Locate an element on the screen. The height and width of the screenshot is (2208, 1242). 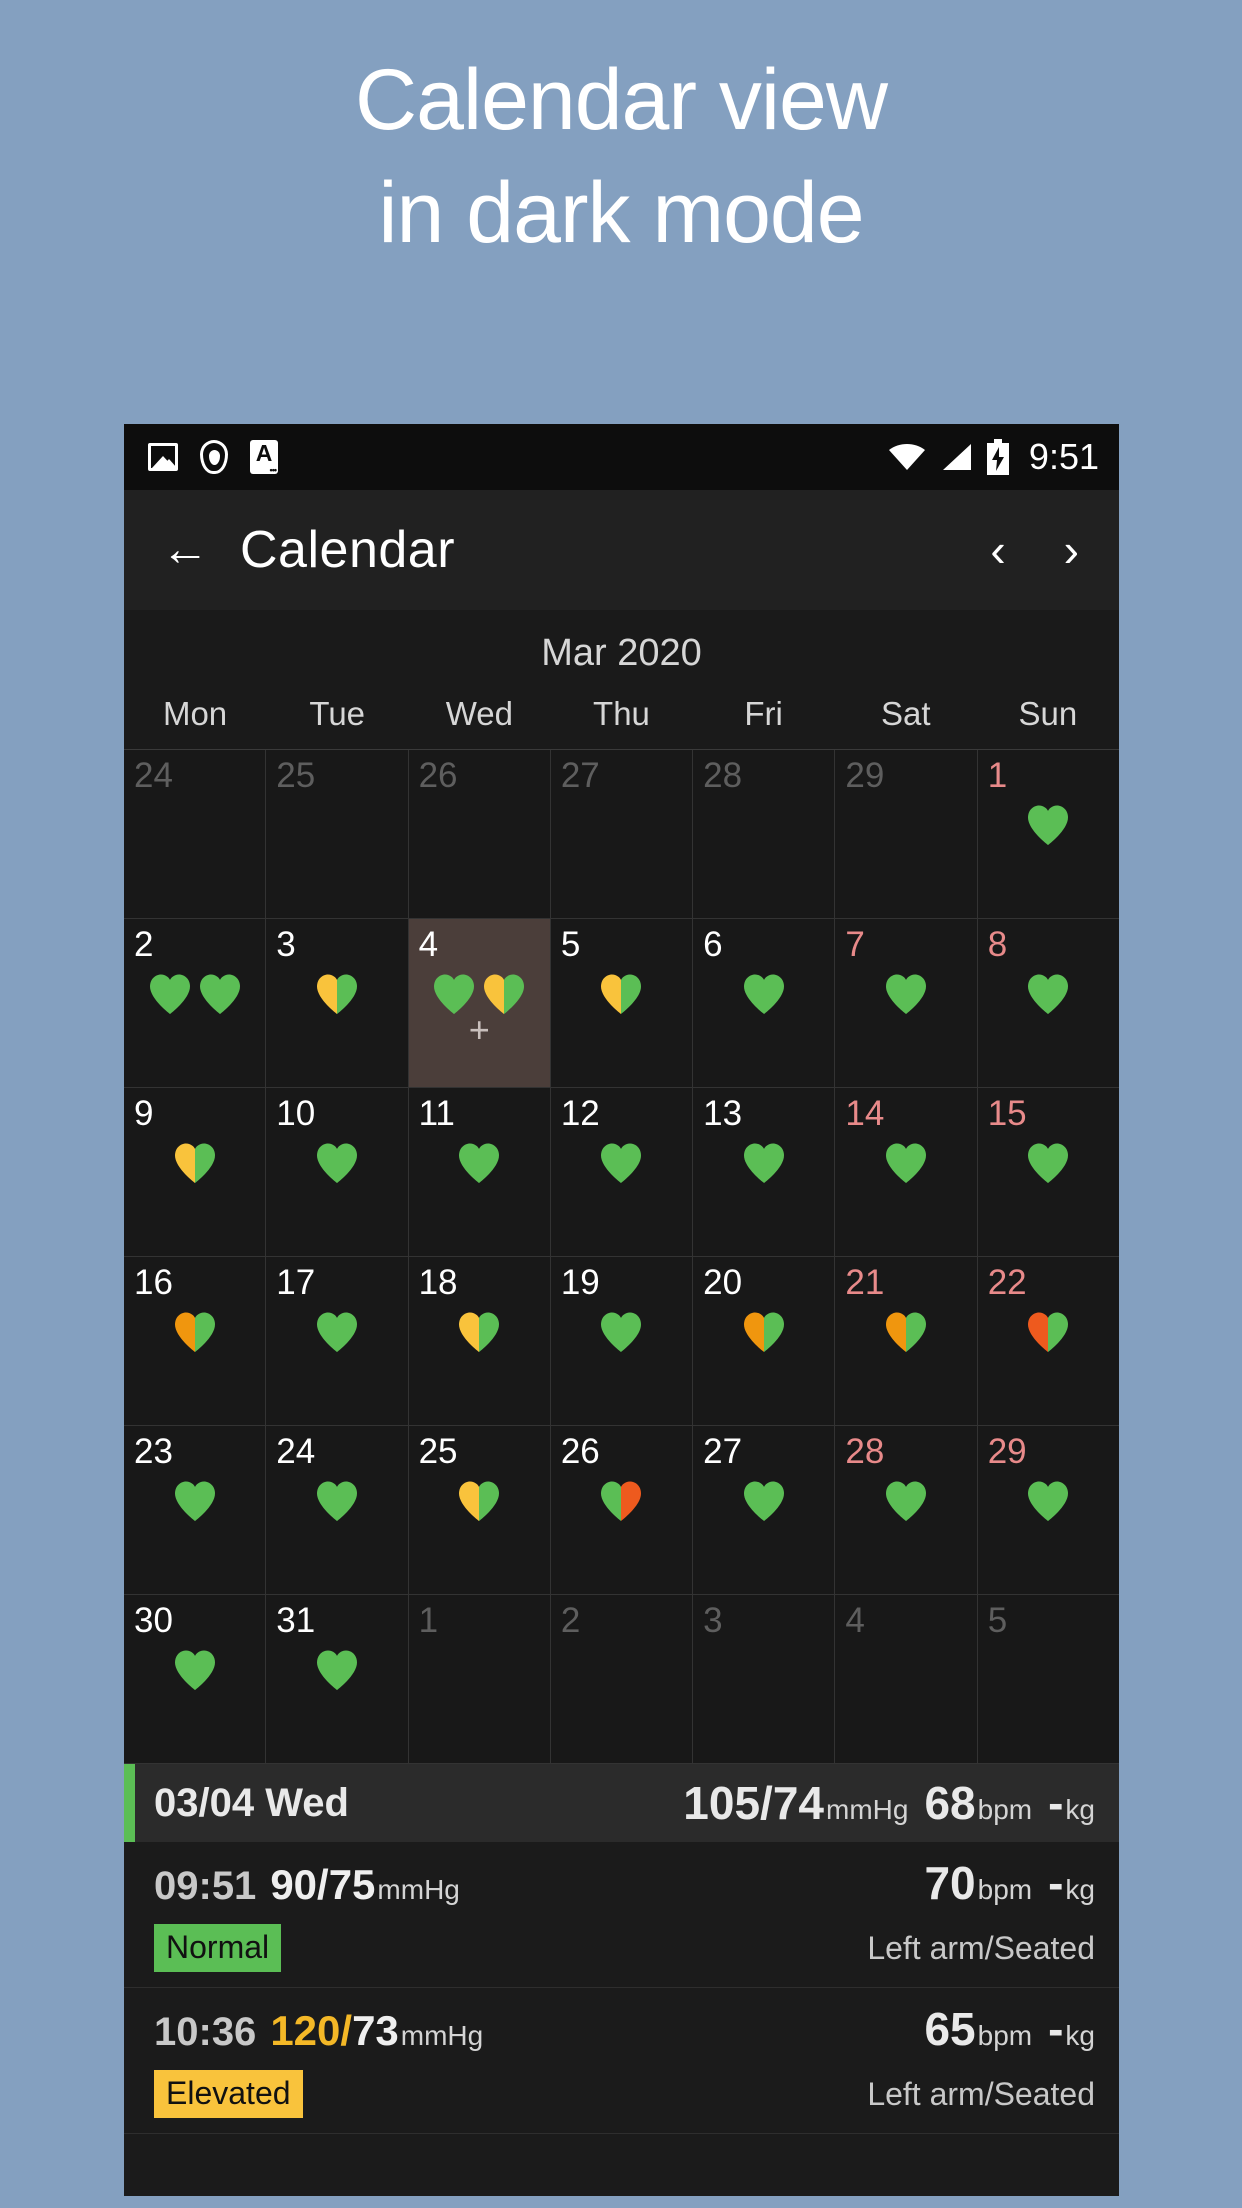
calendar-day-cell: 16 is located at coordinates (195, 1341).